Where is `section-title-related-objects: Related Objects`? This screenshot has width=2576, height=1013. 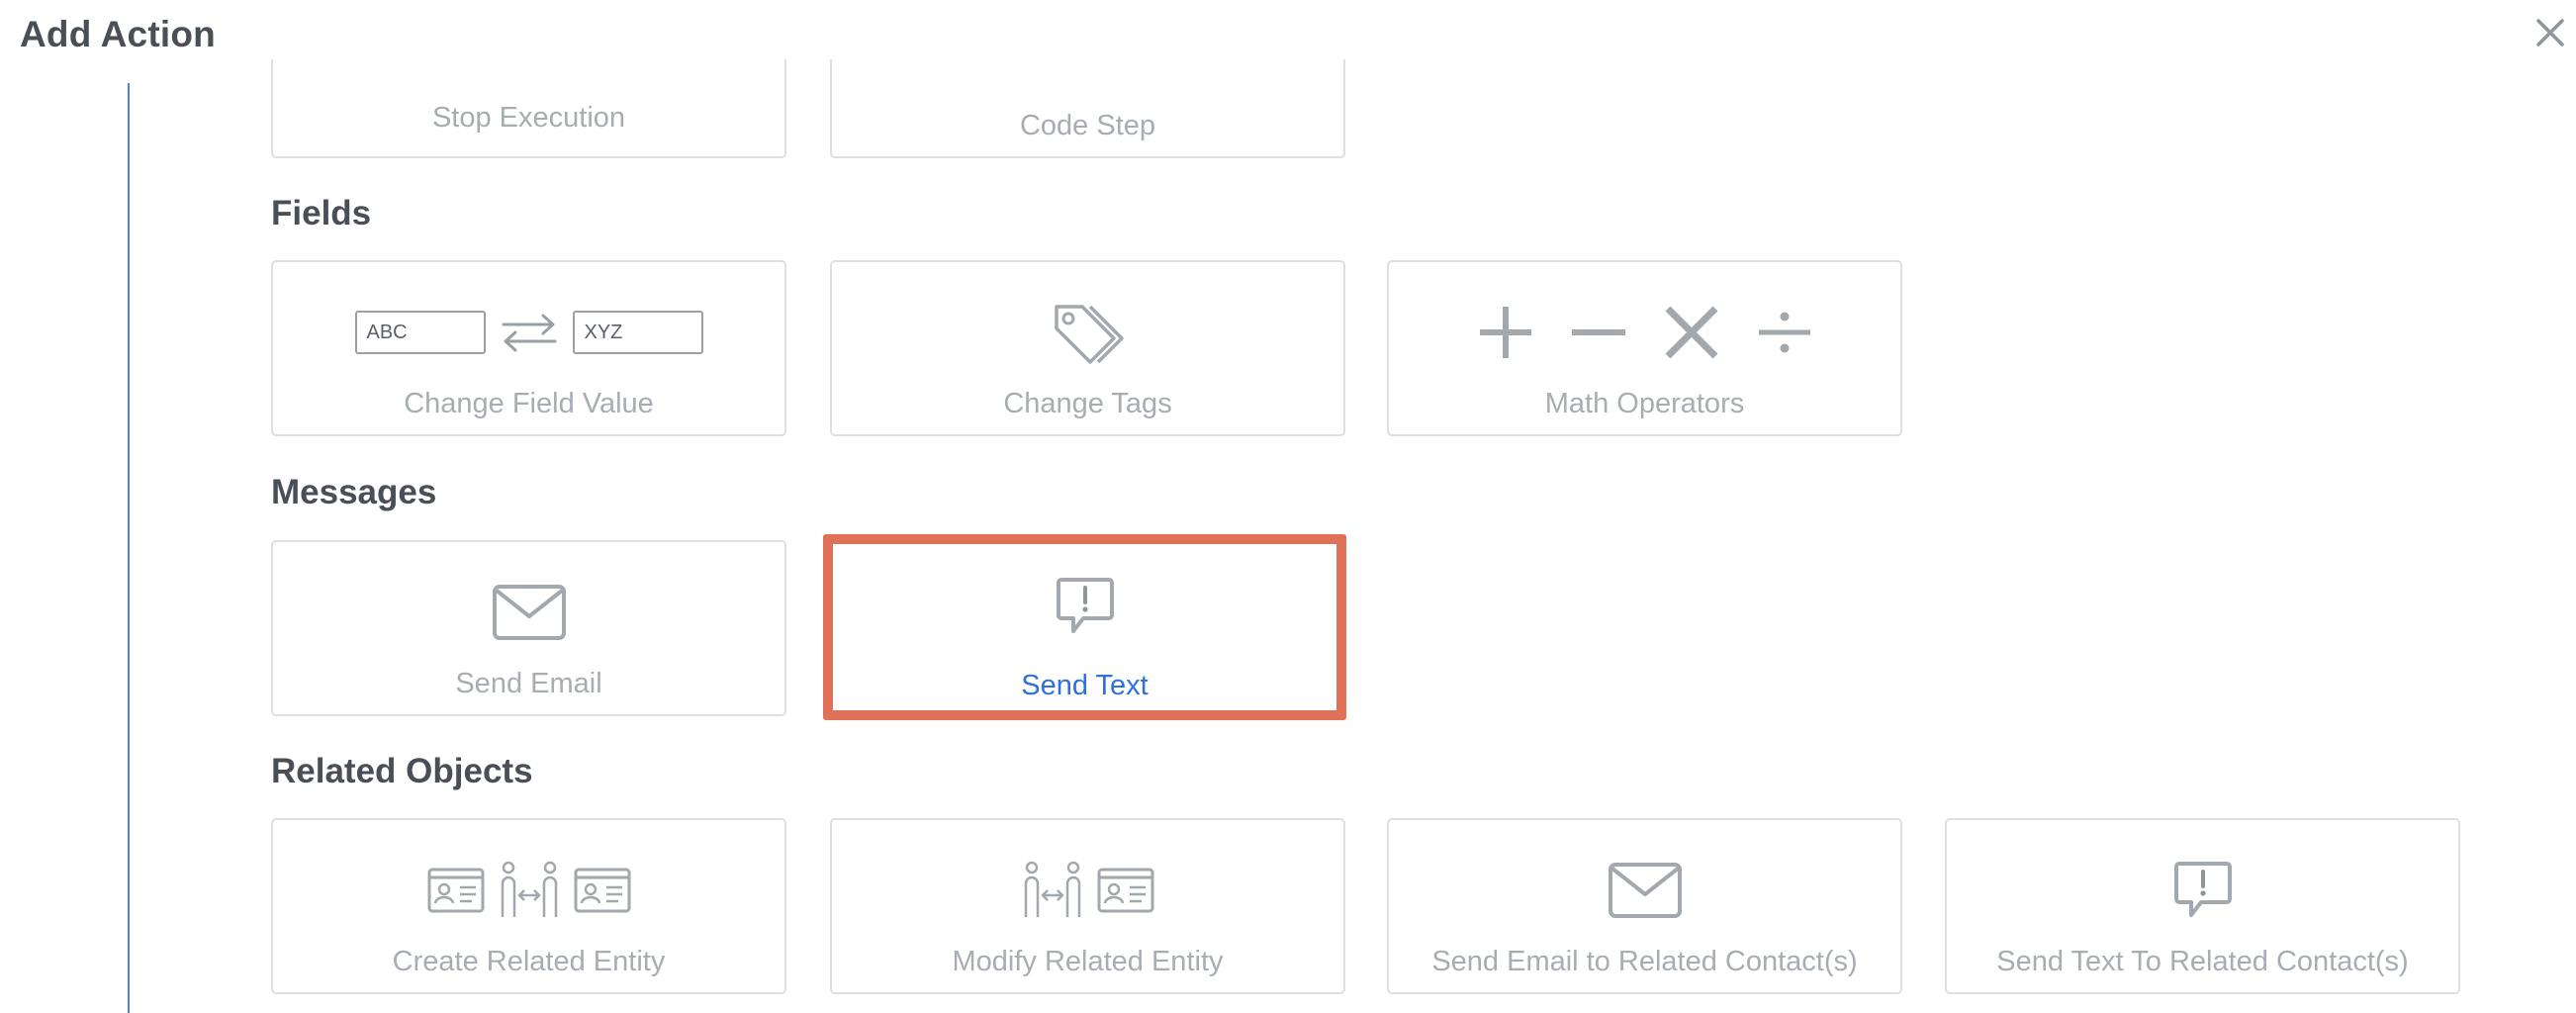
section-title-related-objects: Related Objects is located at coordinates (402, 771).